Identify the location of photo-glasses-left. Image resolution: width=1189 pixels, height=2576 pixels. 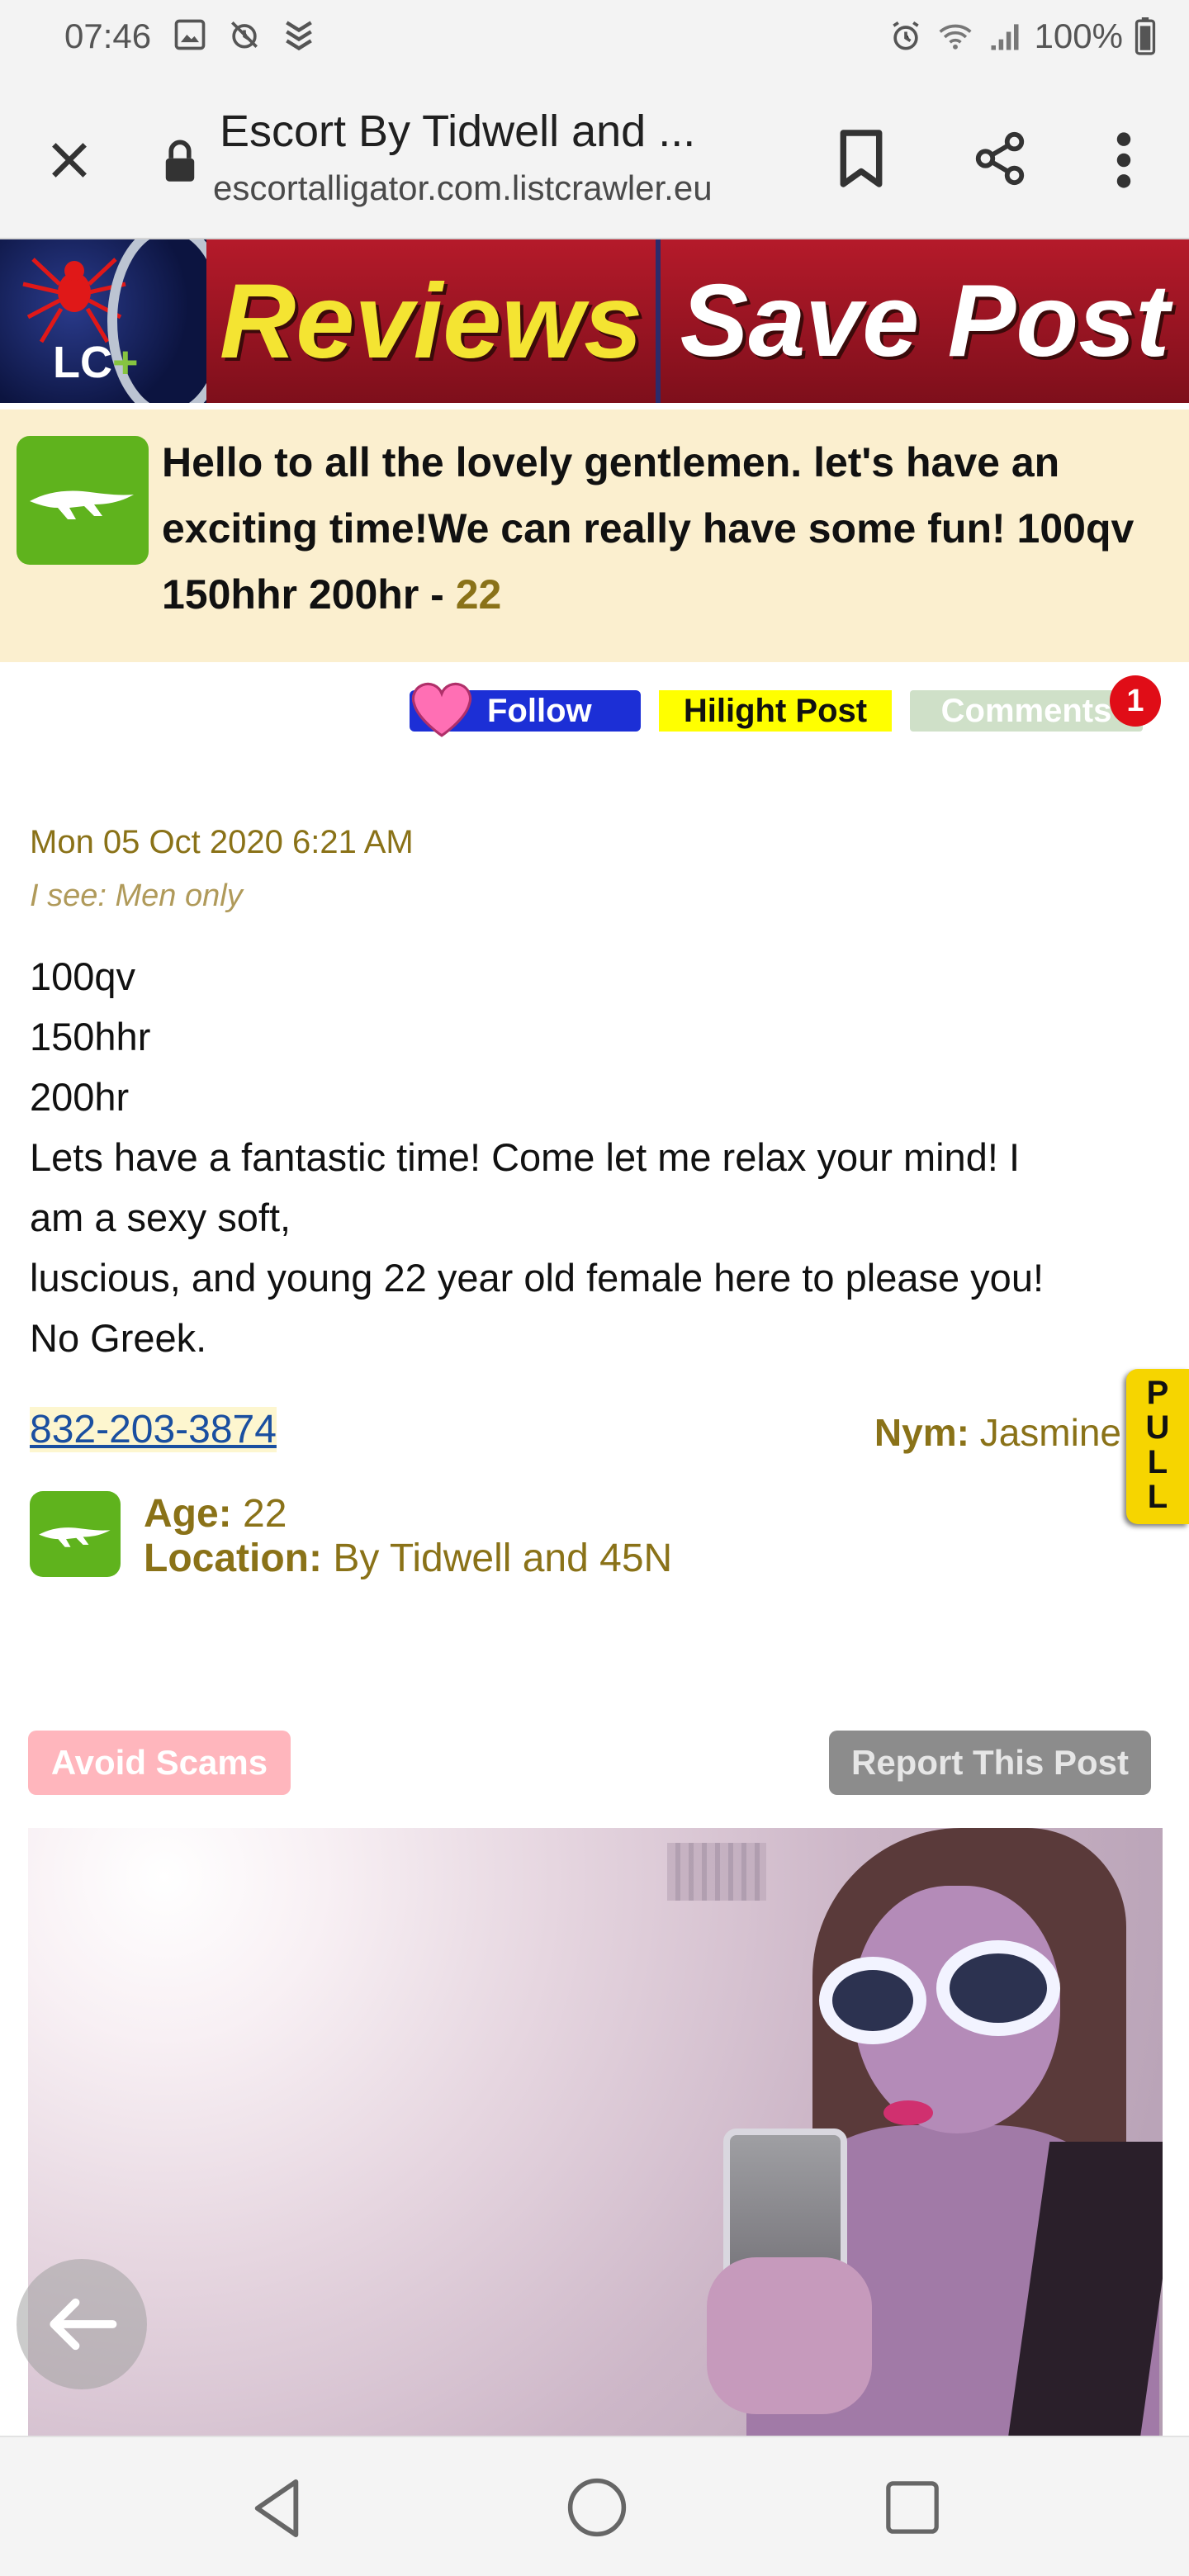
(872, 2000).